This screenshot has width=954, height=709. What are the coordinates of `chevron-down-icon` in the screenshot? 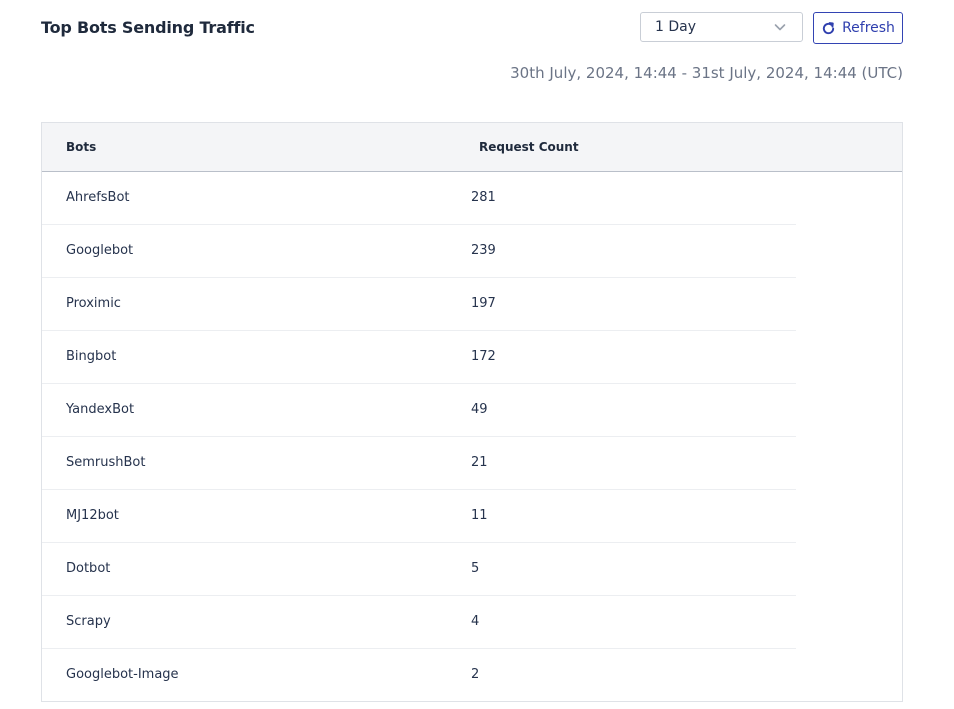 It's located at (780, 27).